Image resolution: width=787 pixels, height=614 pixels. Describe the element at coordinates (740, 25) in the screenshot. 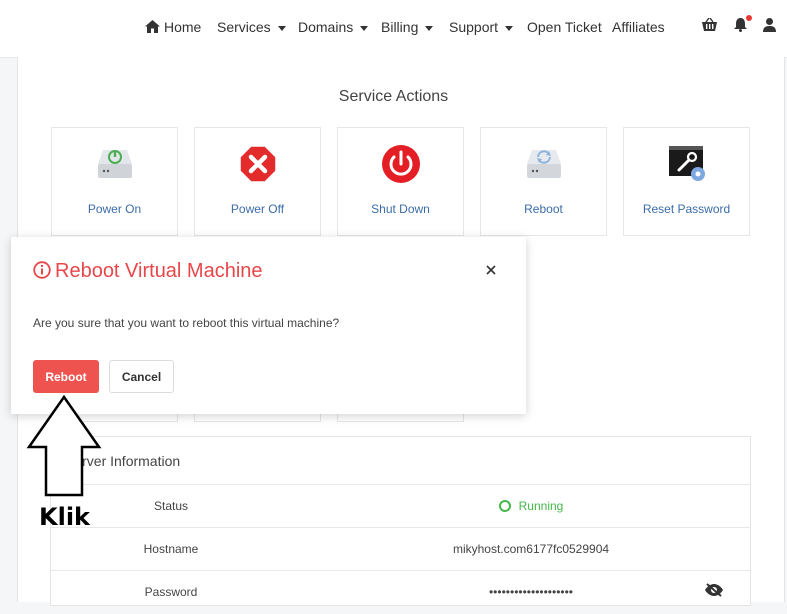

I see `bell-icon` at that location.